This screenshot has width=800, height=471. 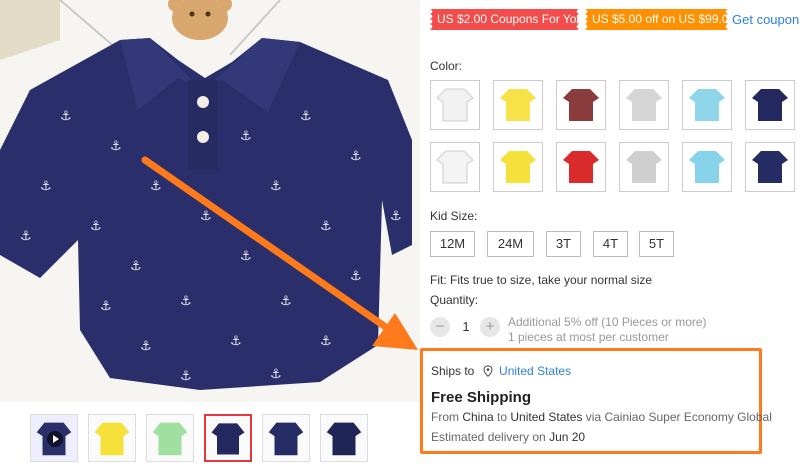 What do you see at coordinates (286, 438) in the screenshot?
I see `thumbnail-navy-back` at bounding box center [286, 438].